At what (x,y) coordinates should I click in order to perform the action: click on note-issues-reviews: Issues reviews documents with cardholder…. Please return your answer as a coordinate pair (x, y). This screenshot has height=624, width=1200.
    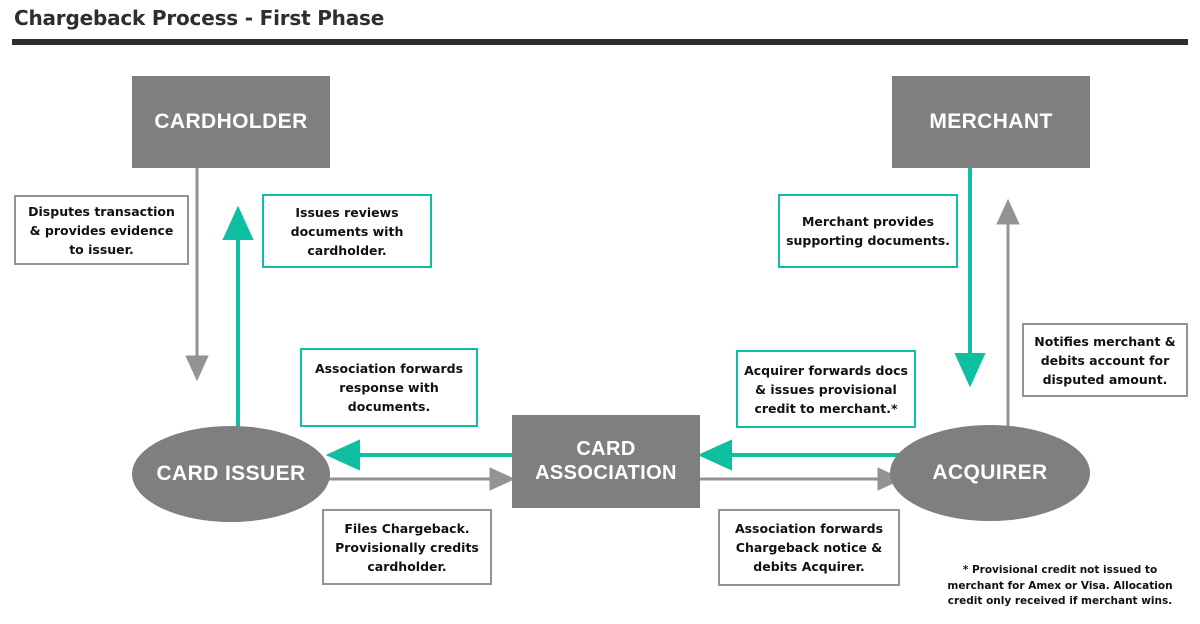
    Looking at the image, I should click on (347, 231).